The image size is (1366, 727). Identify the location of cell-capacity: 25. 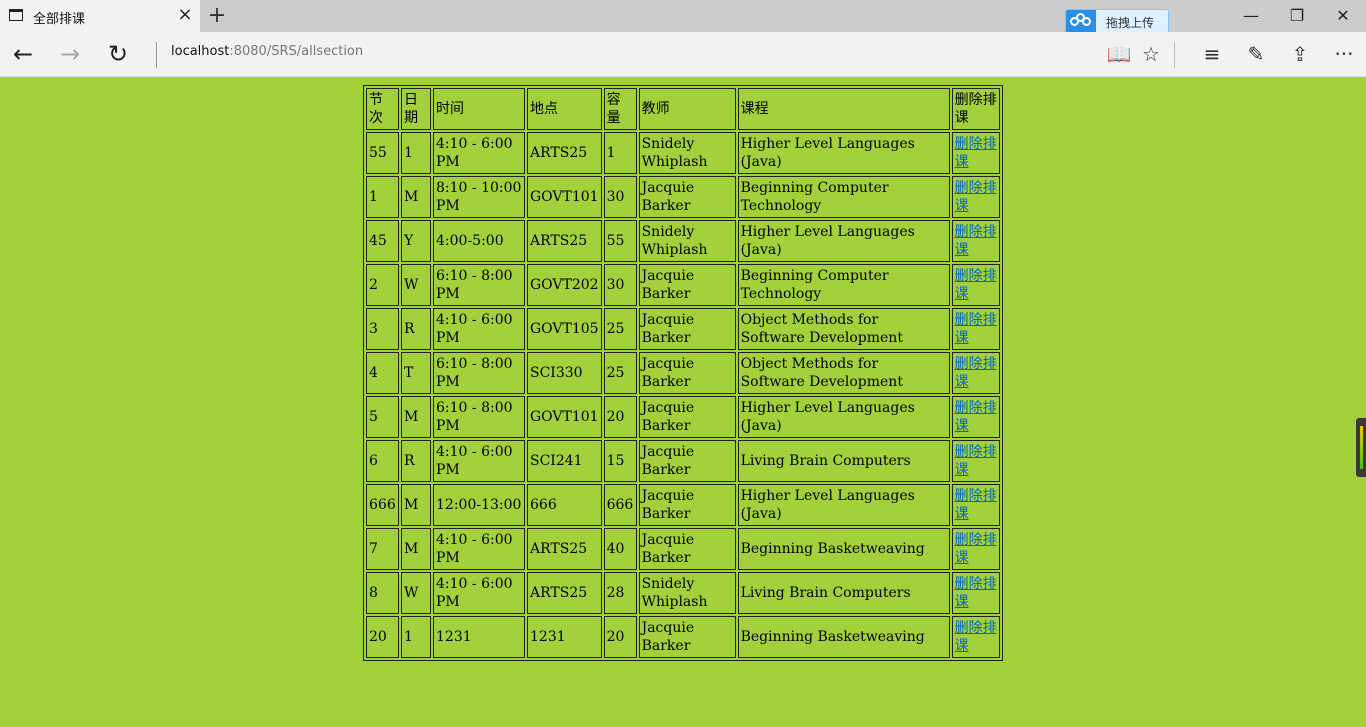
(620, 373).